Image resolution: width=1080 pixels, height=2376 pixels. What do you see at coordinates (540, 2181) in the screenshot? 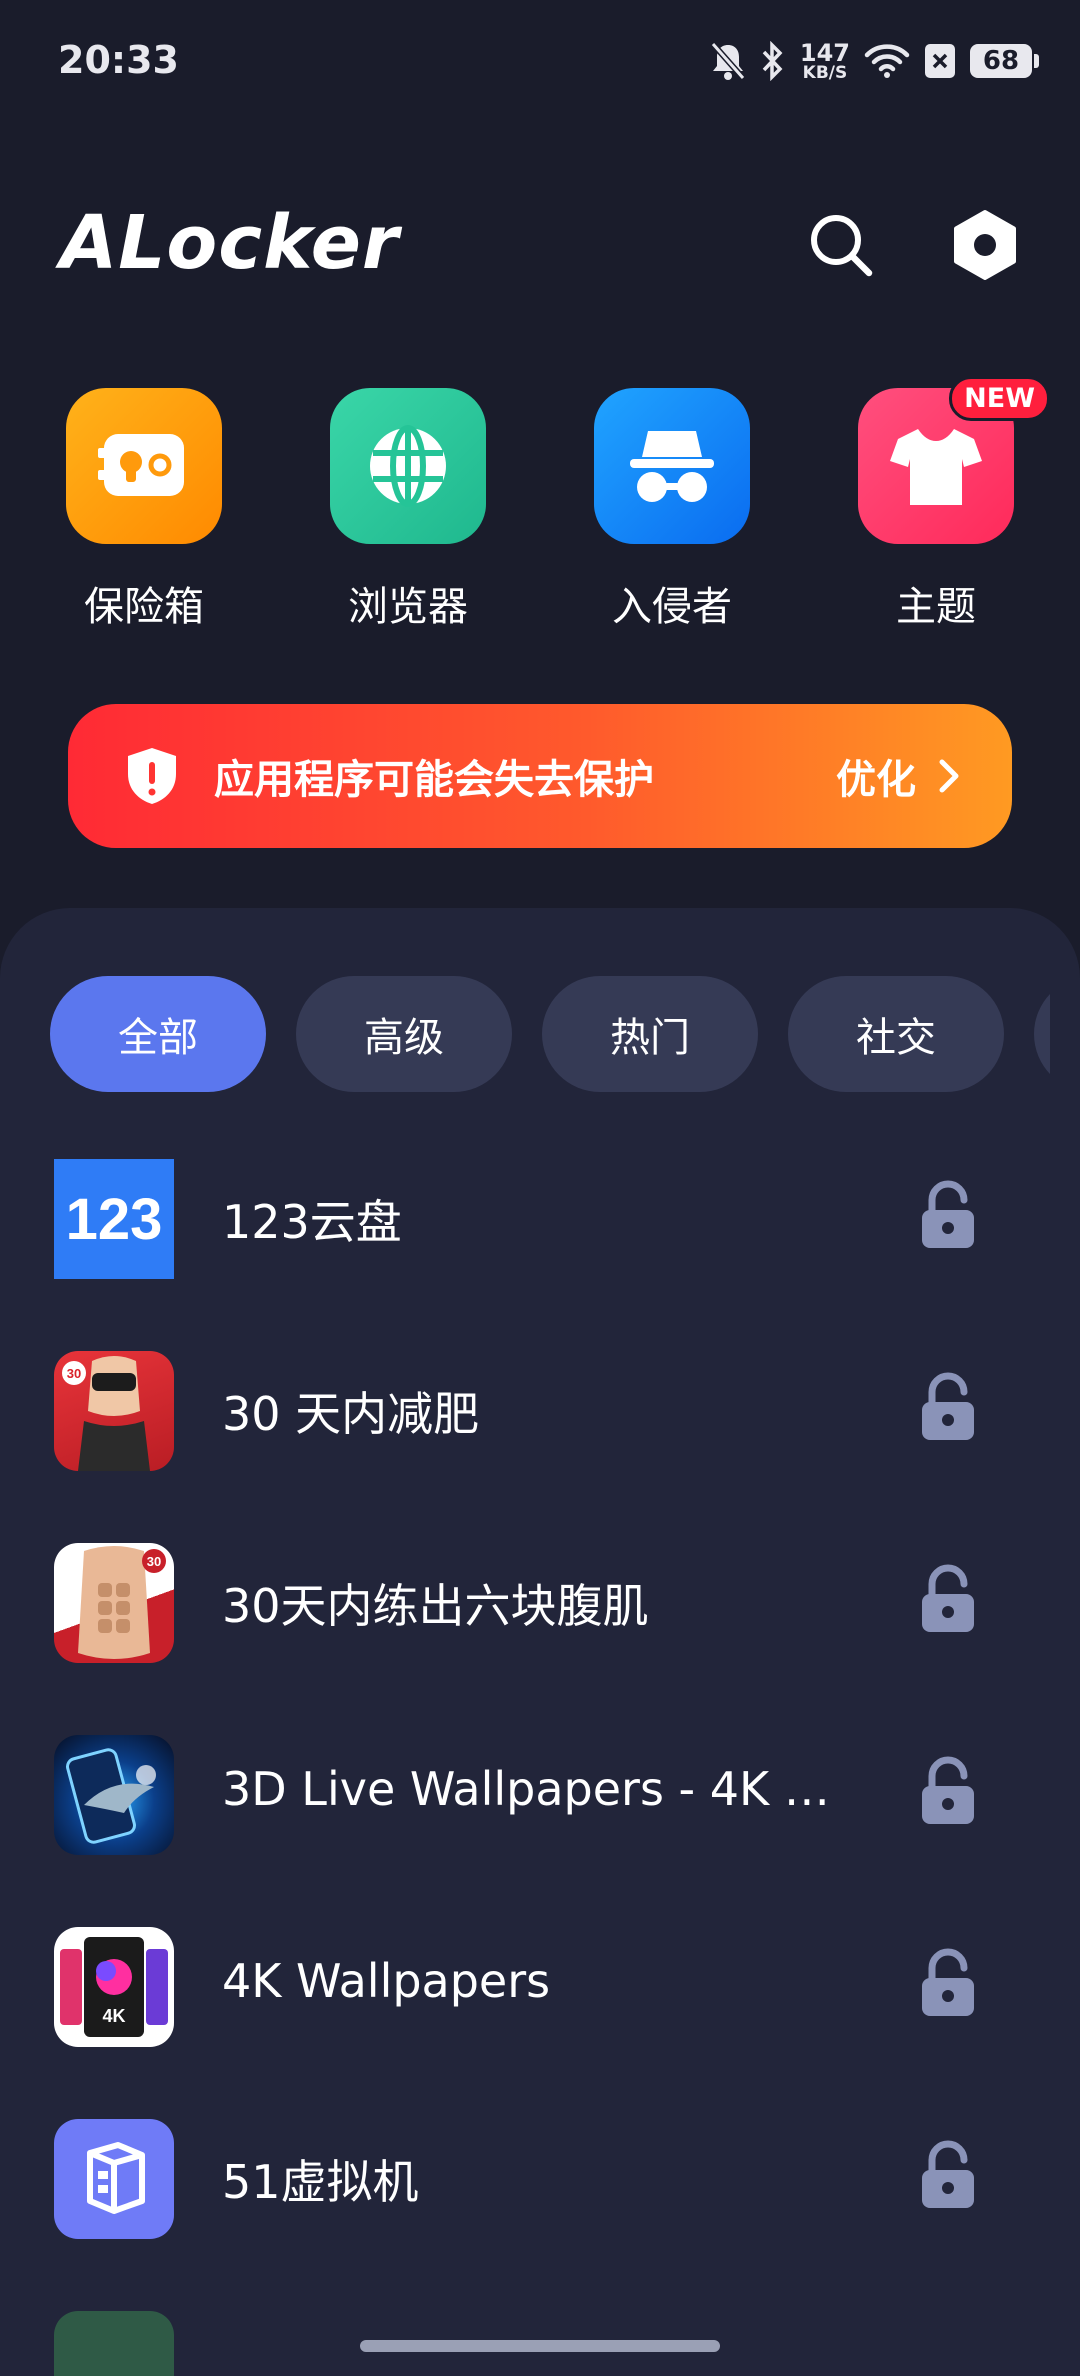
I see `app-row: 51虚拟机` at bounding box center [540, 2181].